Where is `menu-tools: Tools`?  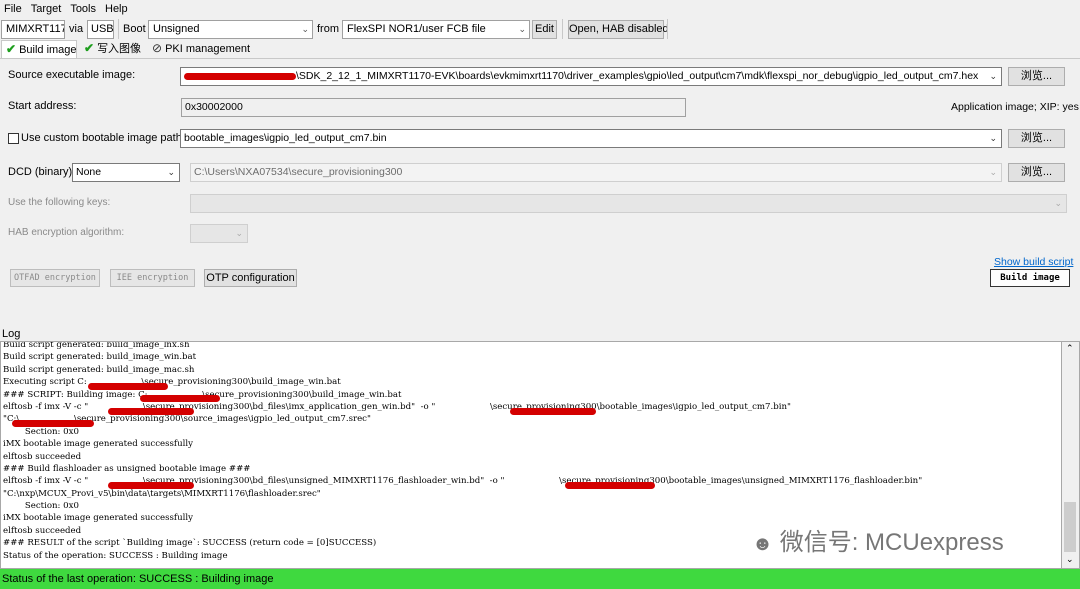 menu-tools: Tools is located at coordinates (83, 7).